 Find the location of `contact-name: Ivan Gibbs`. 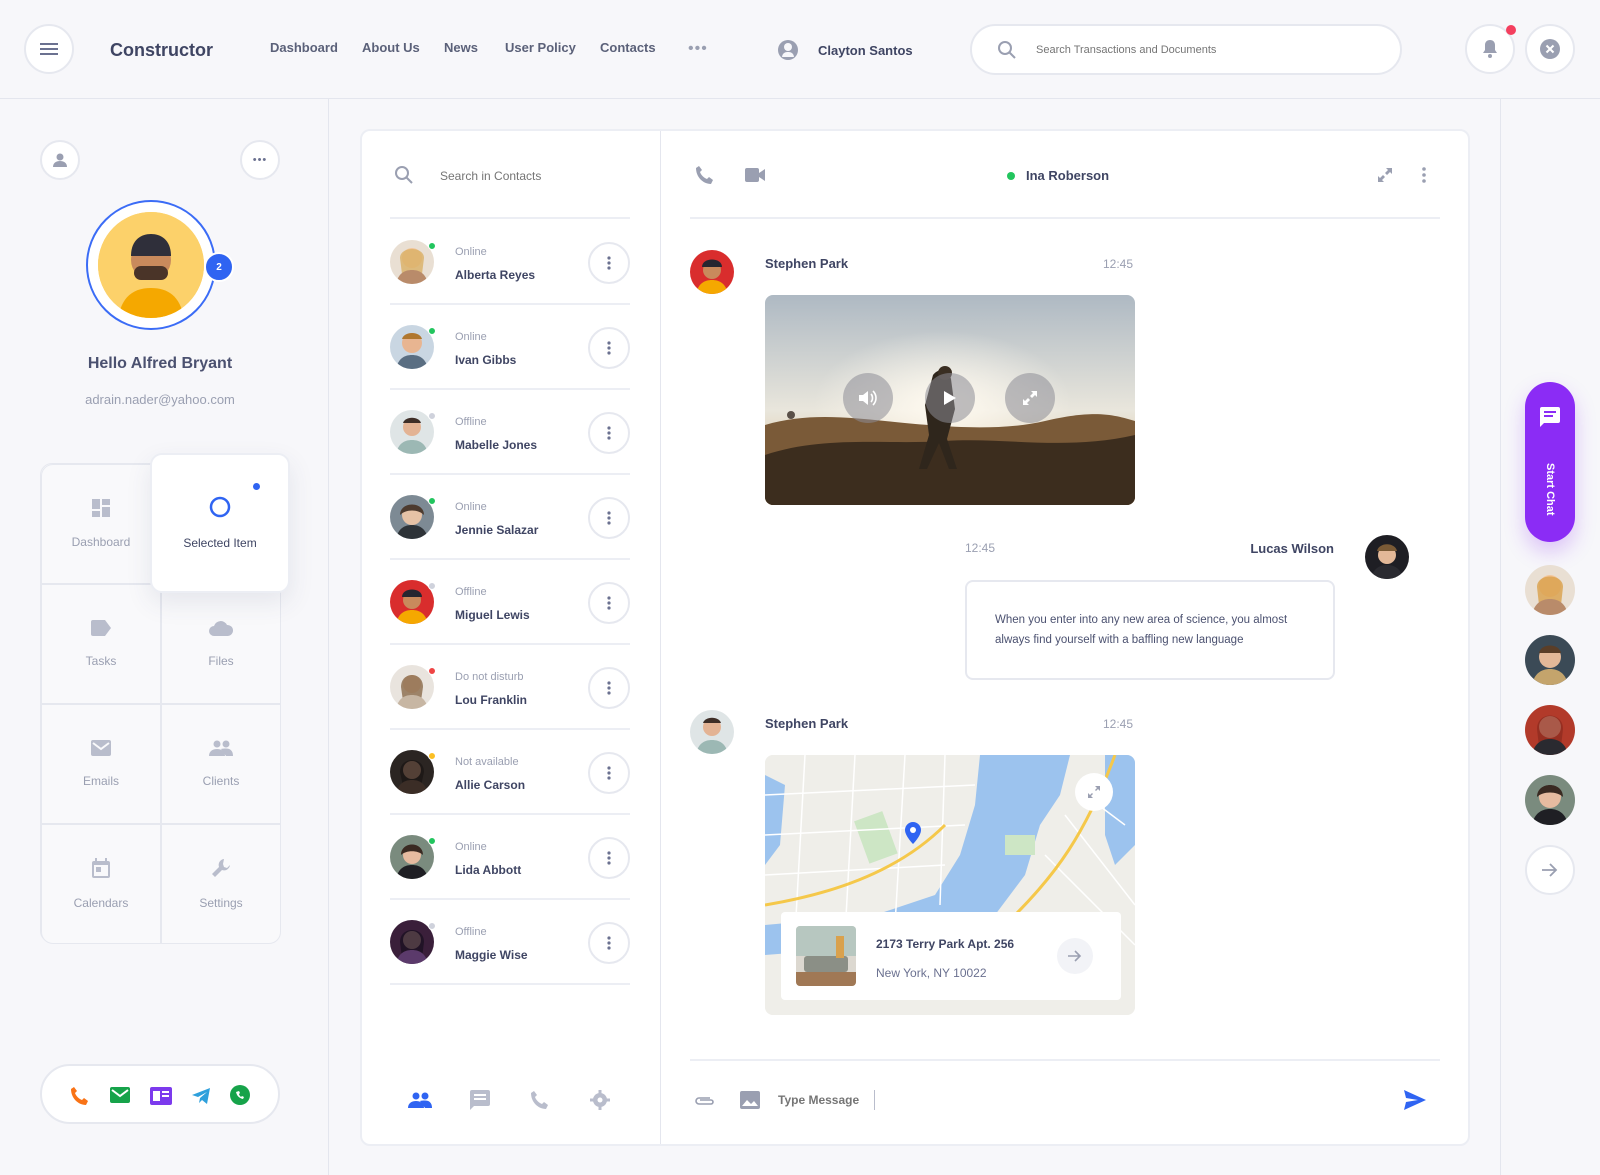

contact-name: Ivan Gibbs is located at coordinates (486, 360).